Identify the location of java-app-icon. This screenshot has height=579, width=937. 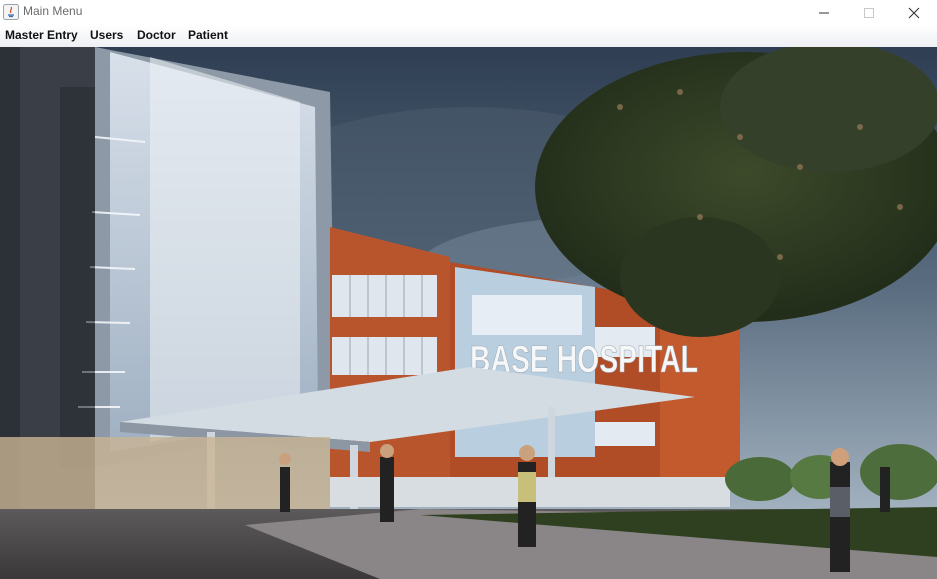
(11, 12).